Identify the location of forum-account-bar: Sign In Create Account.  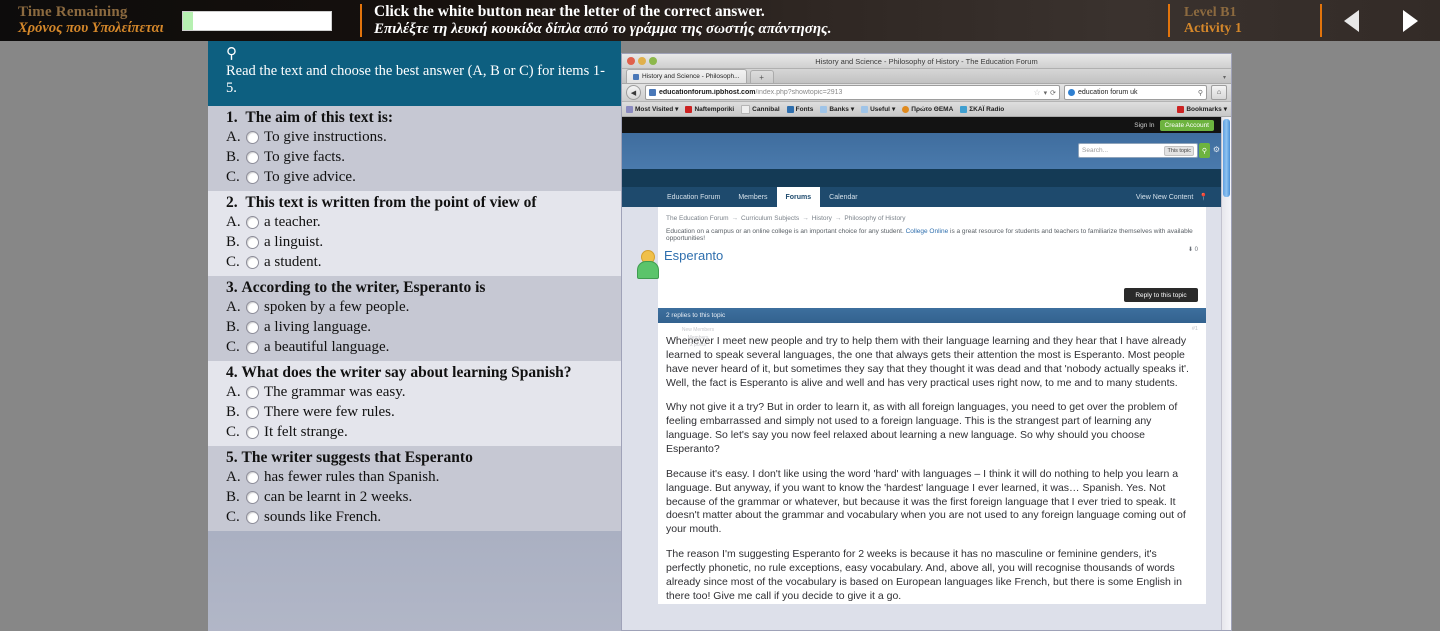
(922, 125).